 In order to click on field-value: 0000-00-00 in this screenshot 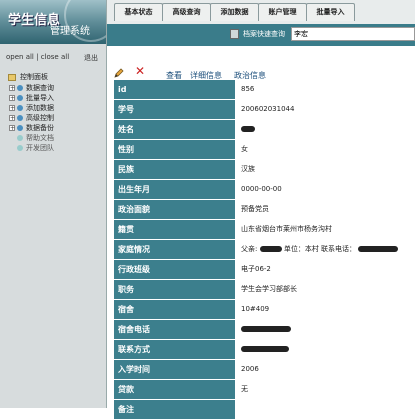, I will do `click(261, 189)`.